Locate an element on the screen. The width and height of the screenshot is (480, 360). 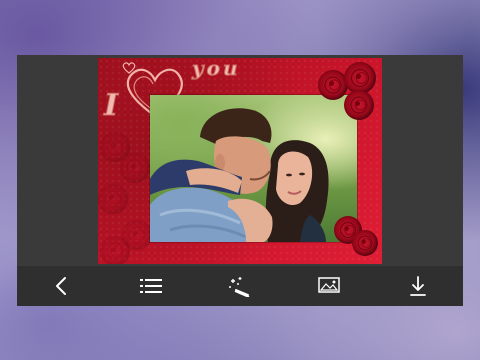
frames-list-button is located at coordinates (151, 286).